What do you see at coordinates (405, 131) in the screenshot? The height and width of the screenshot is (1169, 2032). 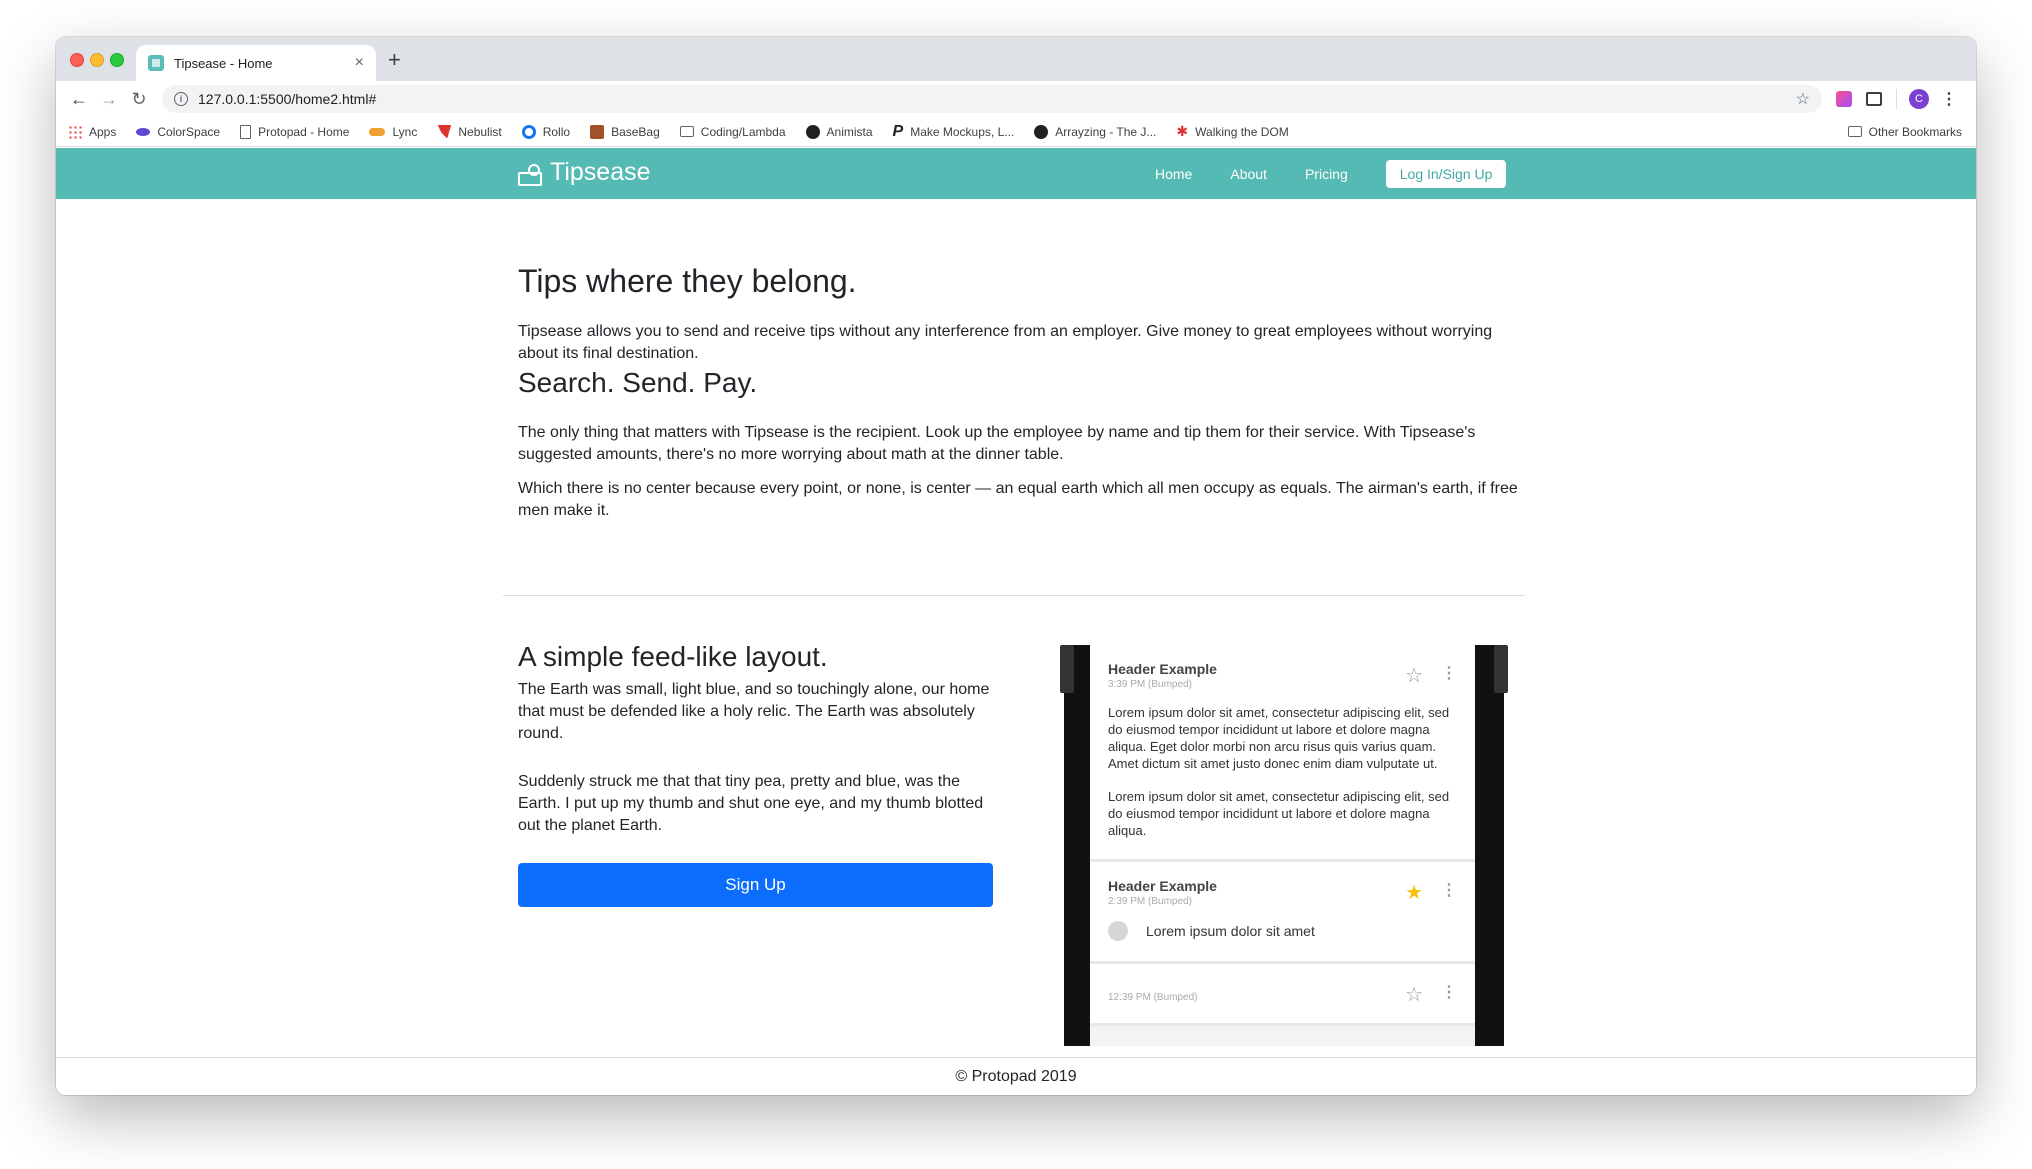 I see `bookmark-label: Lync` at bounding box center [405, 131].